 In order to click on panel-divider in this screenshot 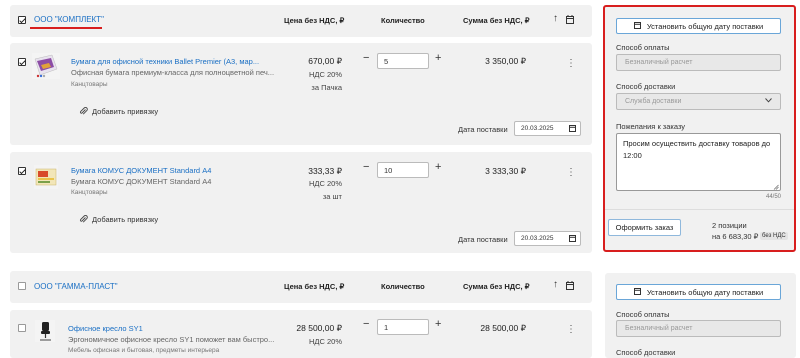, I will do `click(699, 209)`.